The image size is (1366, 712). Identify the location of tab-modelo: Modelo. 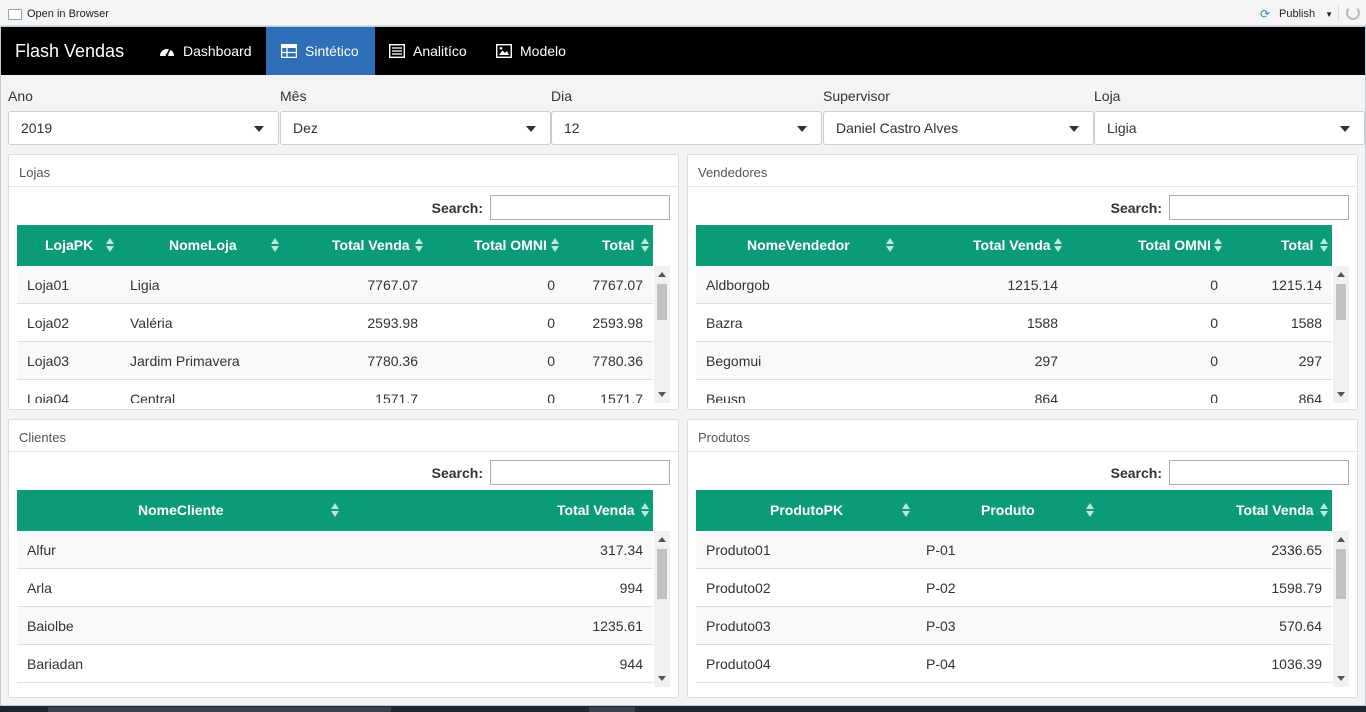
(531, 51).